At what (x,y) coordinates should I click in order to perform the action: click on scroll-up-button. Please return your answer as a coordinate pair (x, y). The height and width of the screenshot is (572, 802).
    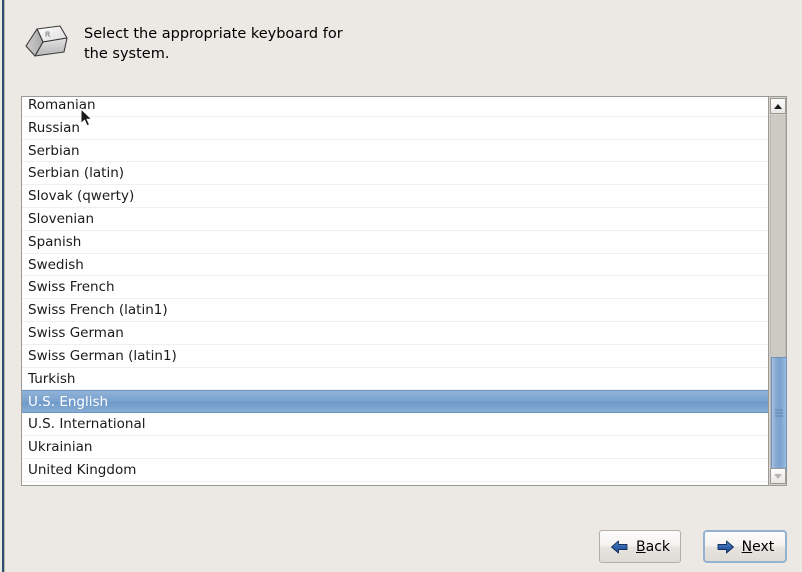
    Looking at the image, I should click on (778, 106).